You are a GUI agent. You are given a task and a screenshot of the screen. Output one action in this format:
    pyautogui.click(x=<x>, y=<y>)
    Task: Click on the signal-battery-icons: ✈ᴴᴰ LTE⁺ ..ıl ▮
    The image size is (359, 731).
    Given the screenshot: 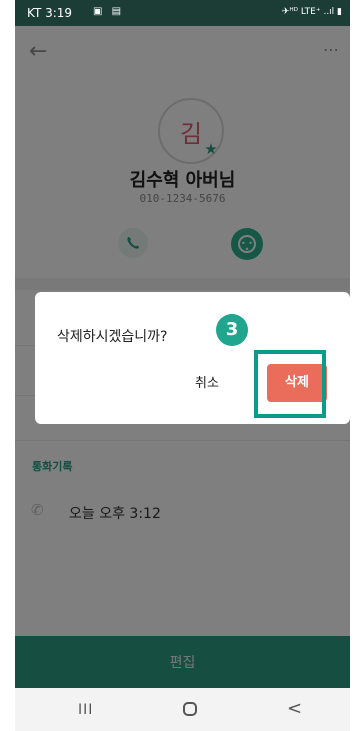 What is the action you would take?
    pyautogui.click(x=311, y=12)
    